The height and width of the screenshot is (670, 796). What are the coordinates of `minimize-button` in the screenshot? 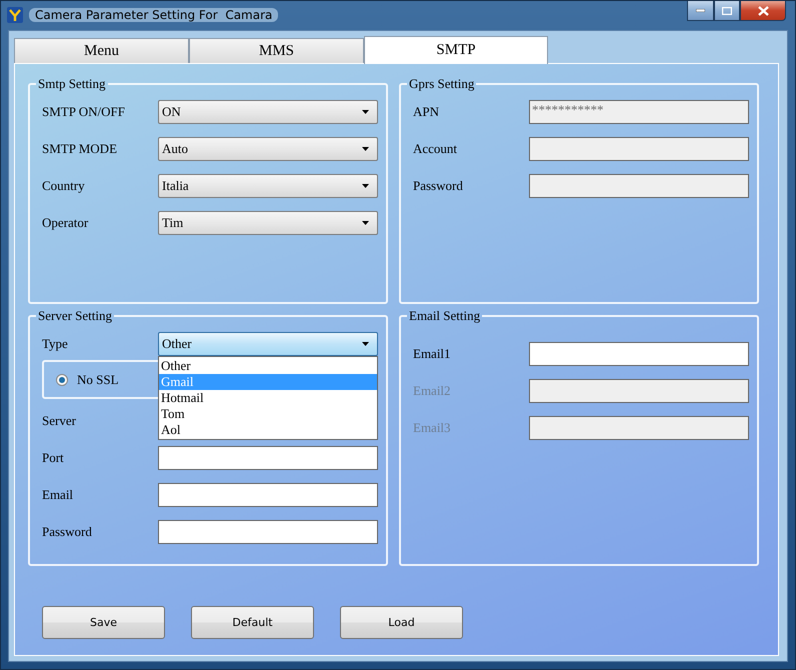 It's located at (700, 11).